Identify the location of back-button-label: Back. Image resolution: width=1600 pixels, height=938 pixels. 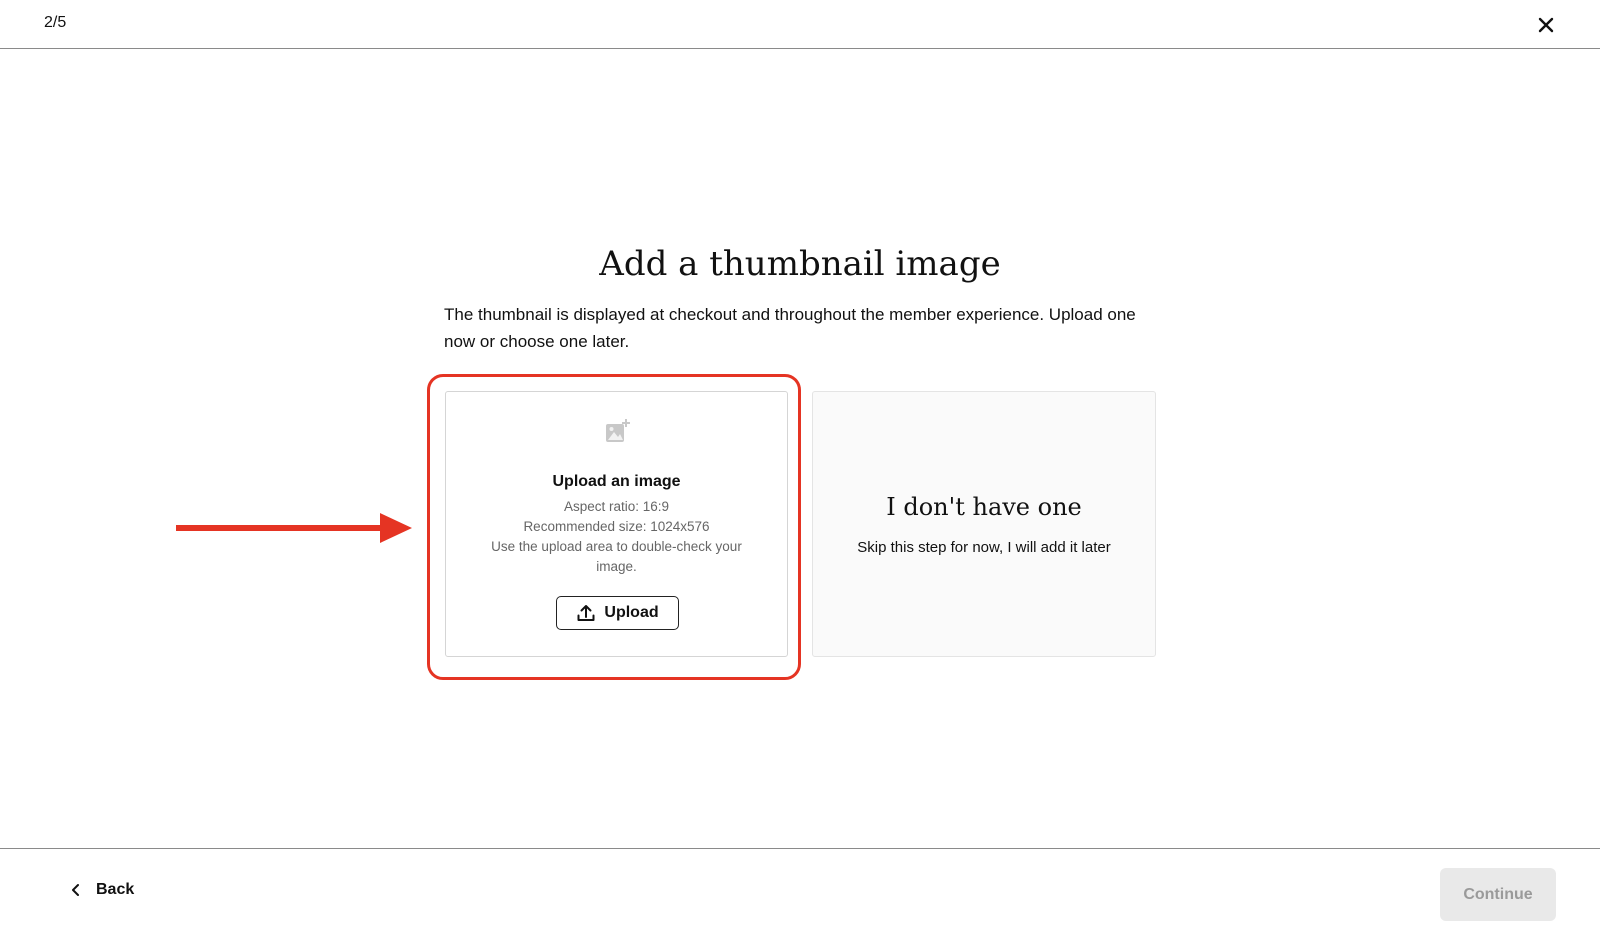
(115, 889).